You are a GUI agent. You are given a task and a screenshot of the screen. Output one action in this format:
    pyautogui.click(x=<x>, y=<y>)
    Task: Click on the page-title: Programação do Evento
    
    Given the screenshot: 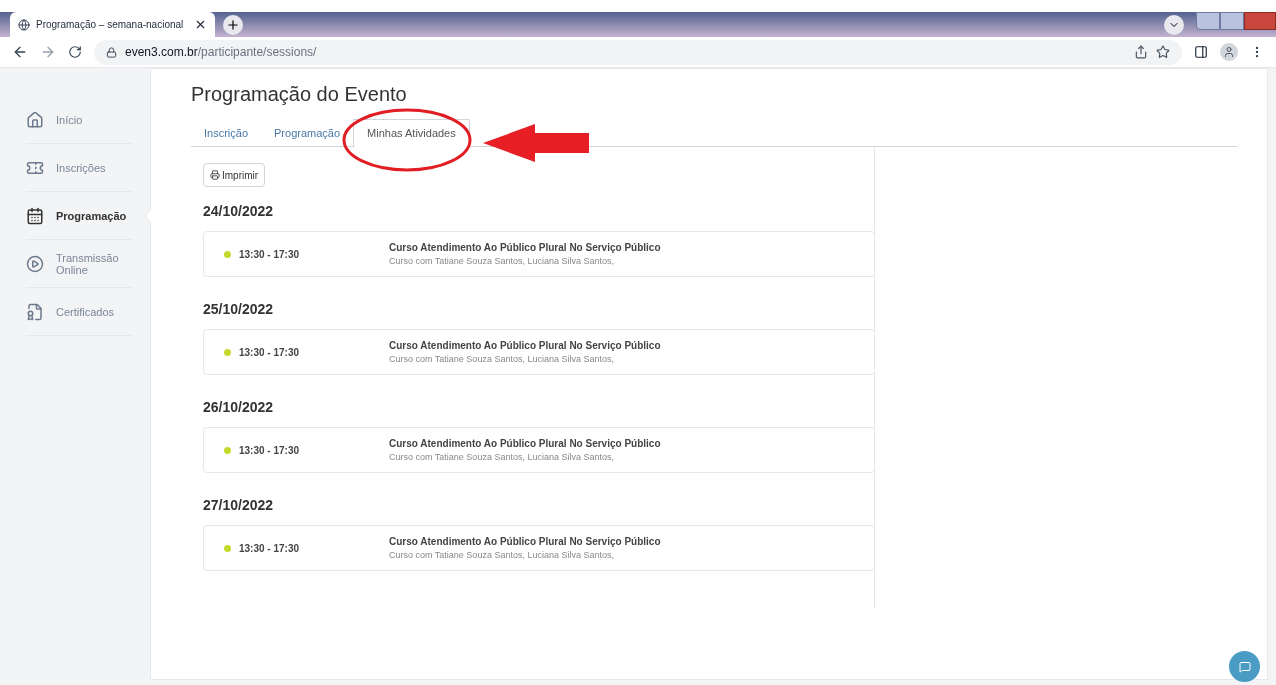 What is the action you would take?
    pyautogui.click(x=299, y=94)
    